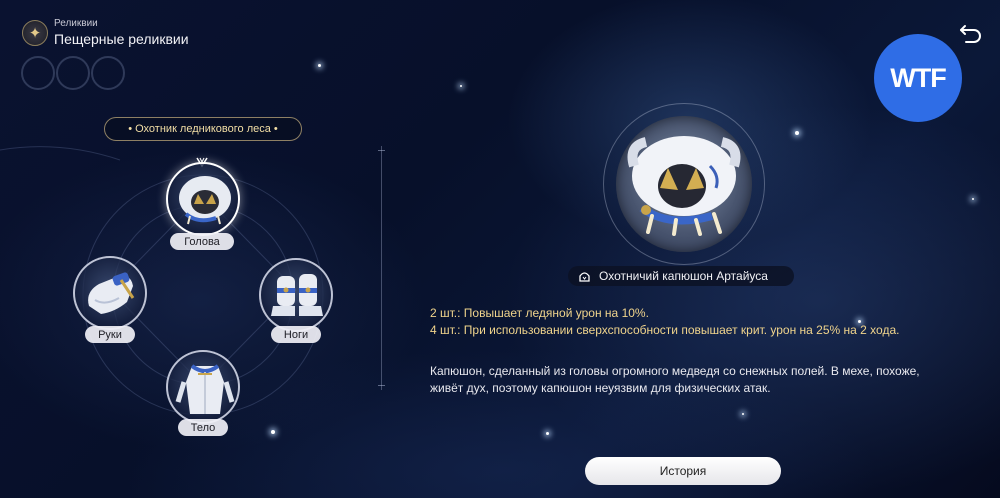 This screenshot has height=498, width=1000. What do you see at coordinates (539, 313) in the screenshot?
I see `set-bonus-2: 2 шт.: Повышает ледяной урон на 10%.` at bounding box center [539, 313].